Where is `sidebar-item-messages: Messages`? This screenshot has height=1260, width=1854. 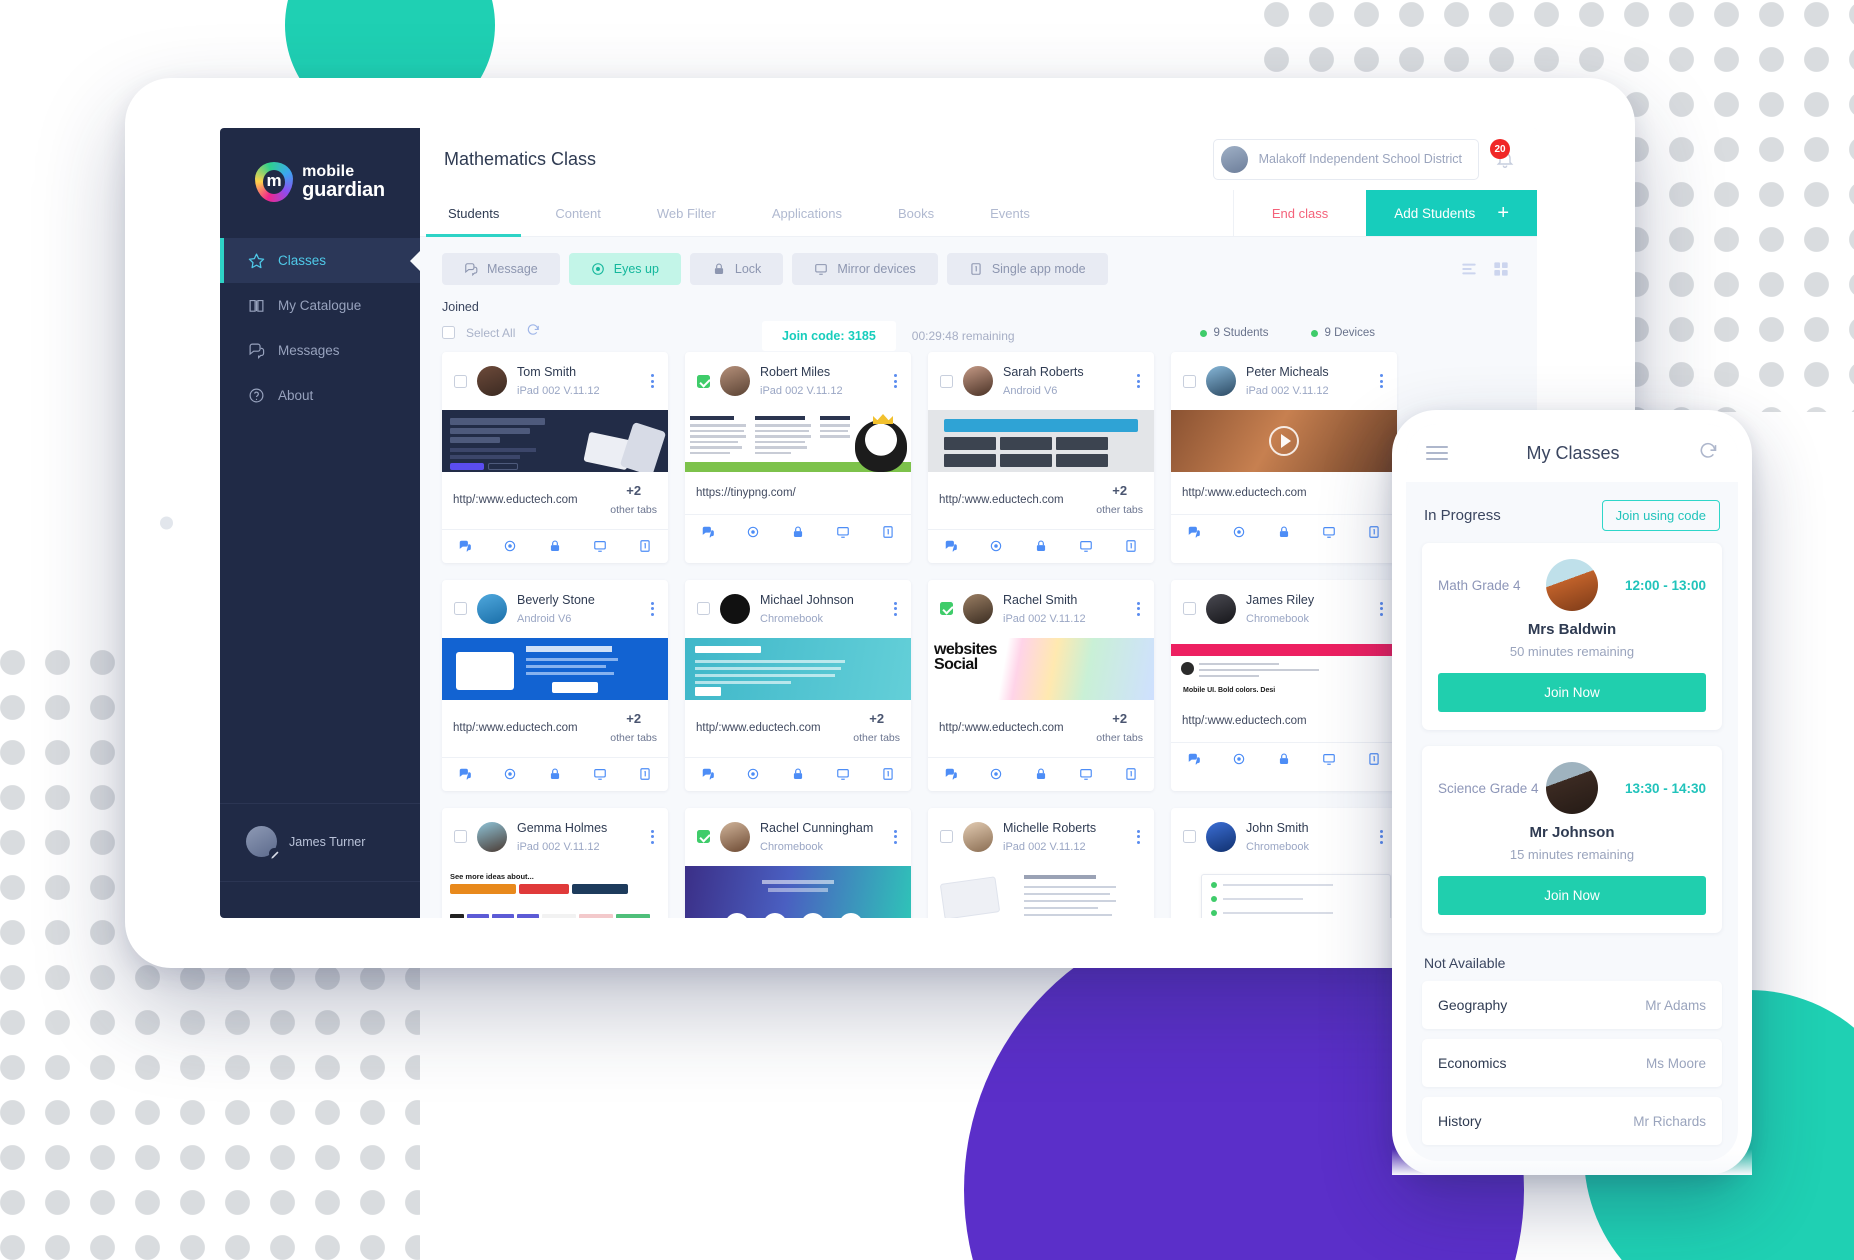 sidebar-item-messages: Messages is located at coordinates (320, 350).